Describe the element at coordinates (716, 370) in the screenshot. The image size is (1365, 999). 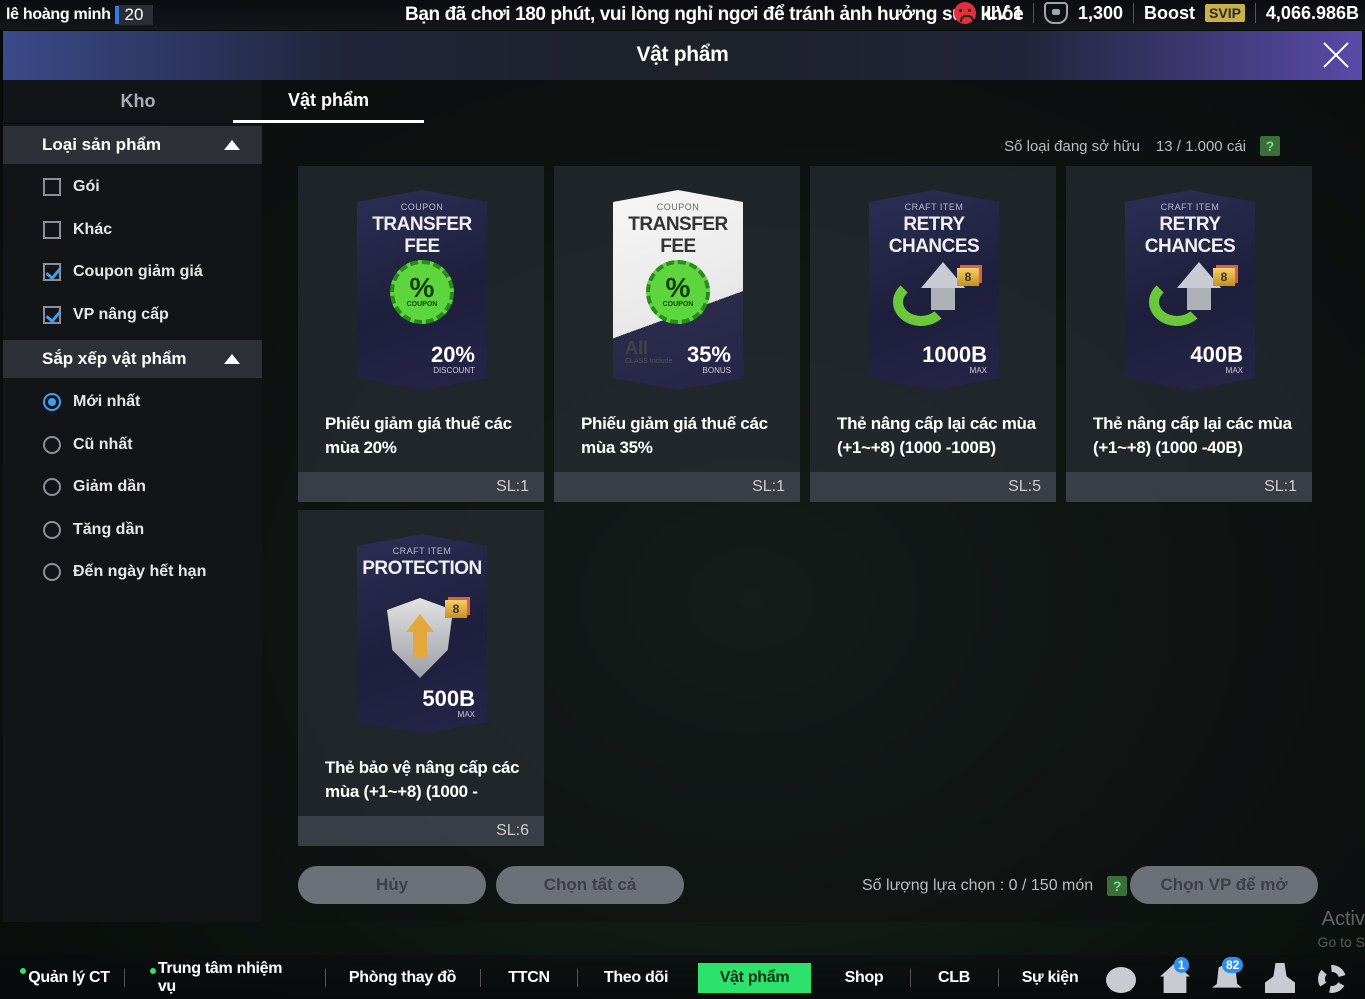
I see `art-sub: BONUS` at that location.